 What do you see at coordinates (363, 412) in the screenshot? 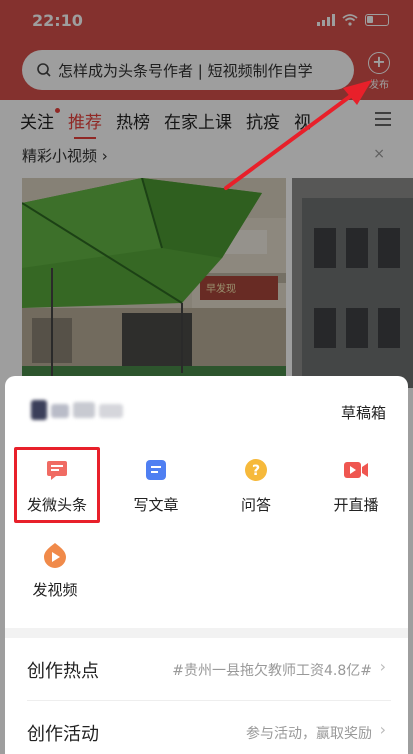
I see `drafts-link: 草稿箱` at bounding box center [363, 412].